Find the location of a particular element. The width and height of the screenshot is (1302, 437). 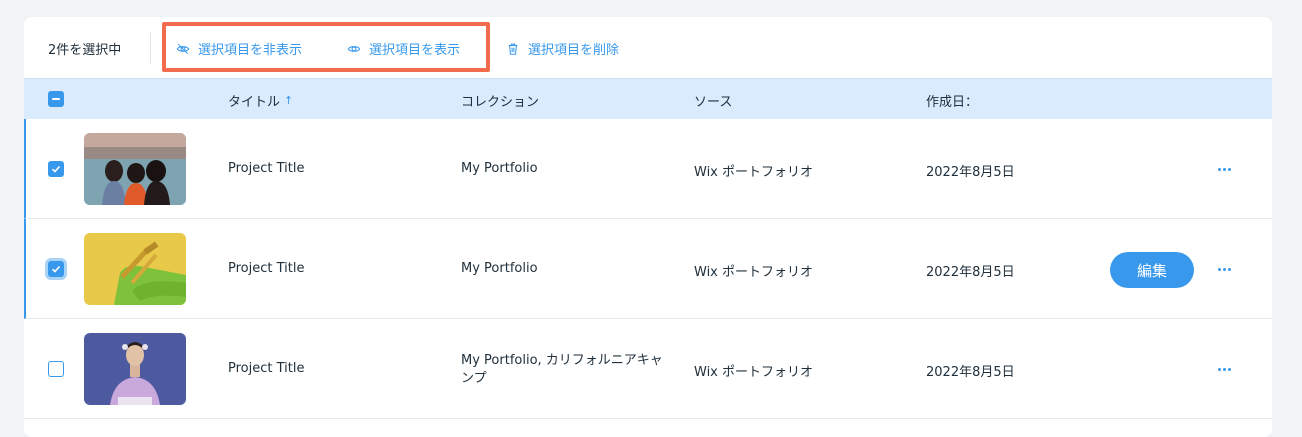

selected-count: 2件を選択中 is located at coordinates (85, 50).